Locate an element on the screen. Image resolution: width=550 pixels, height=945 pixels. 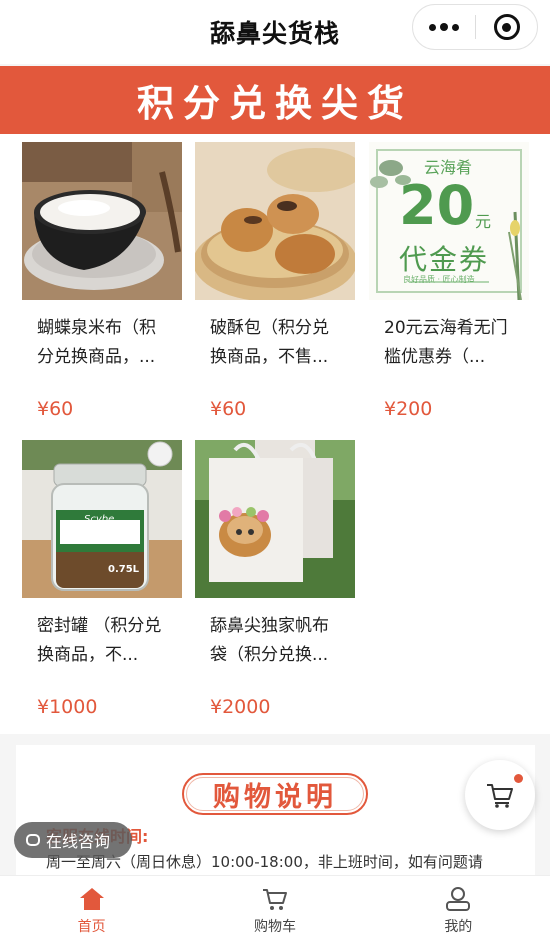
floating-cart-button is located at coordinates (500, 795).